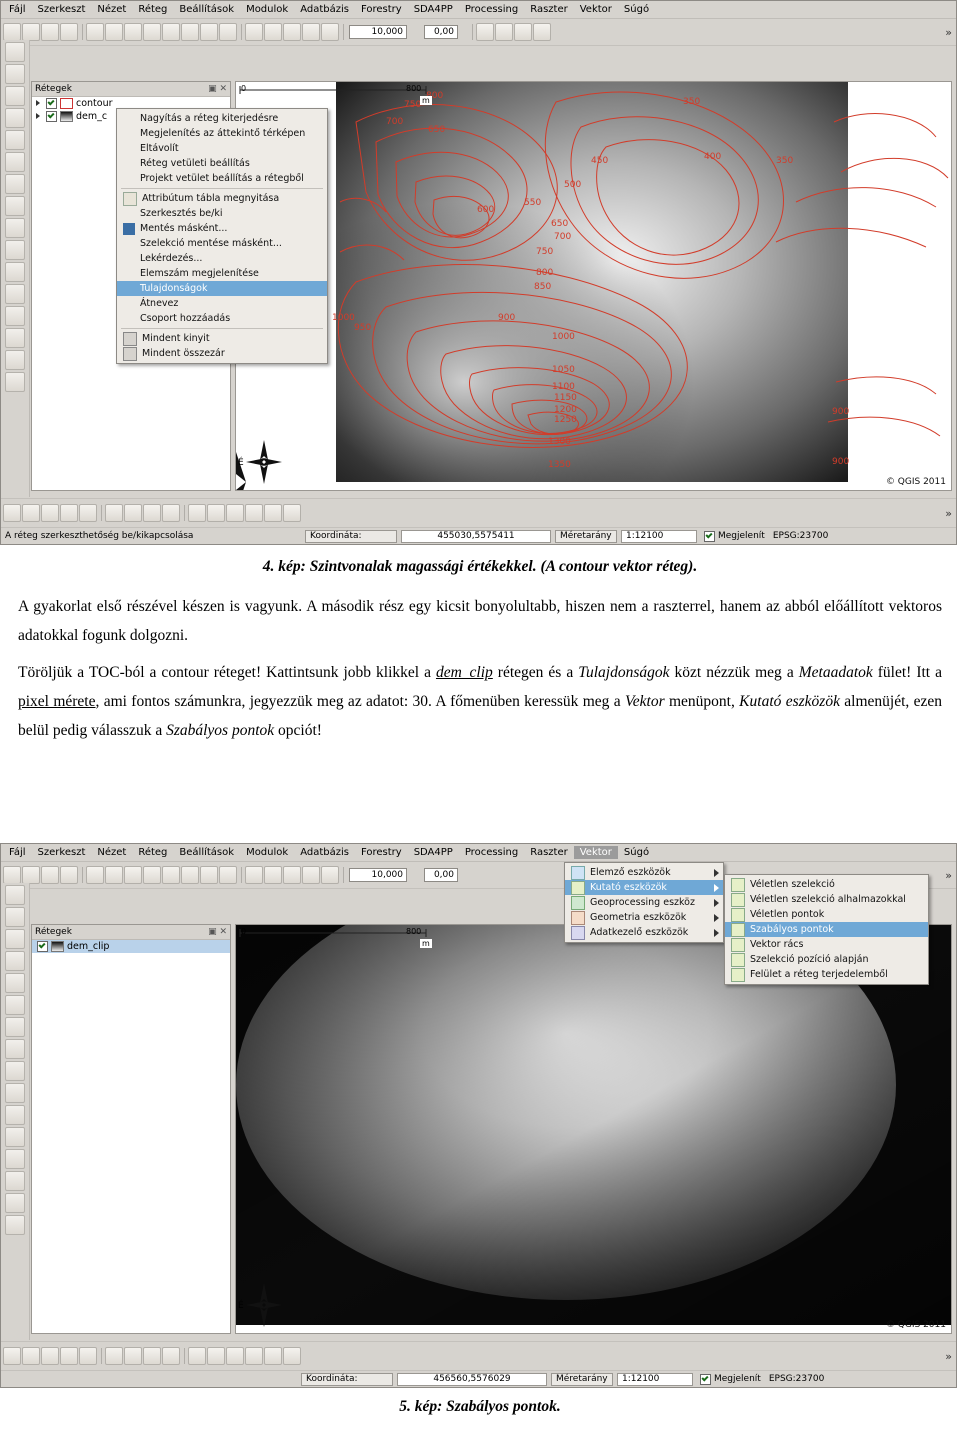  Describe the element at coordinates (15, 96) in the screenshot. I see `add-postgis-layer-icon` at that location.